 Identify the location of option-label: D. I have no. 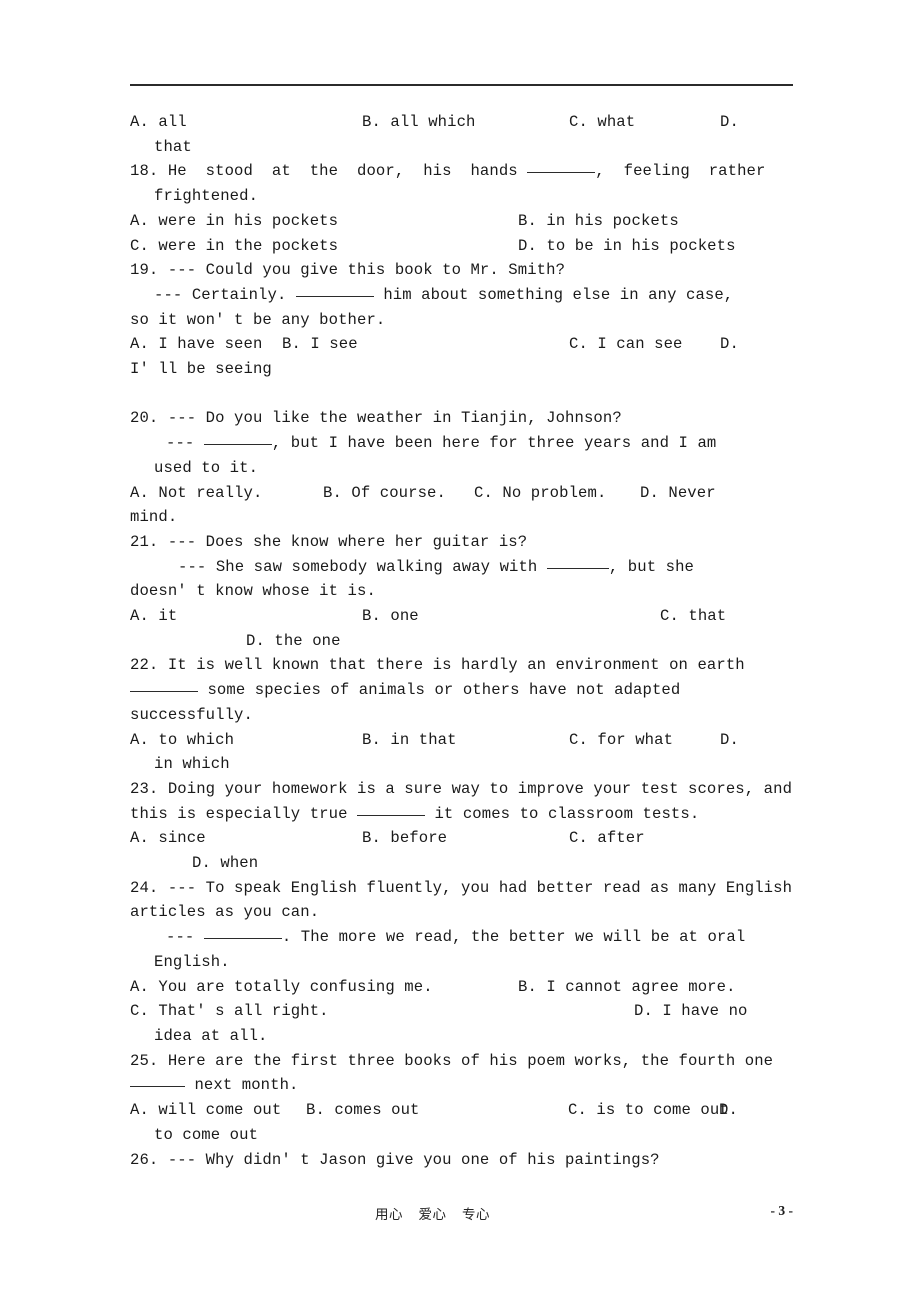
(691, 1011).